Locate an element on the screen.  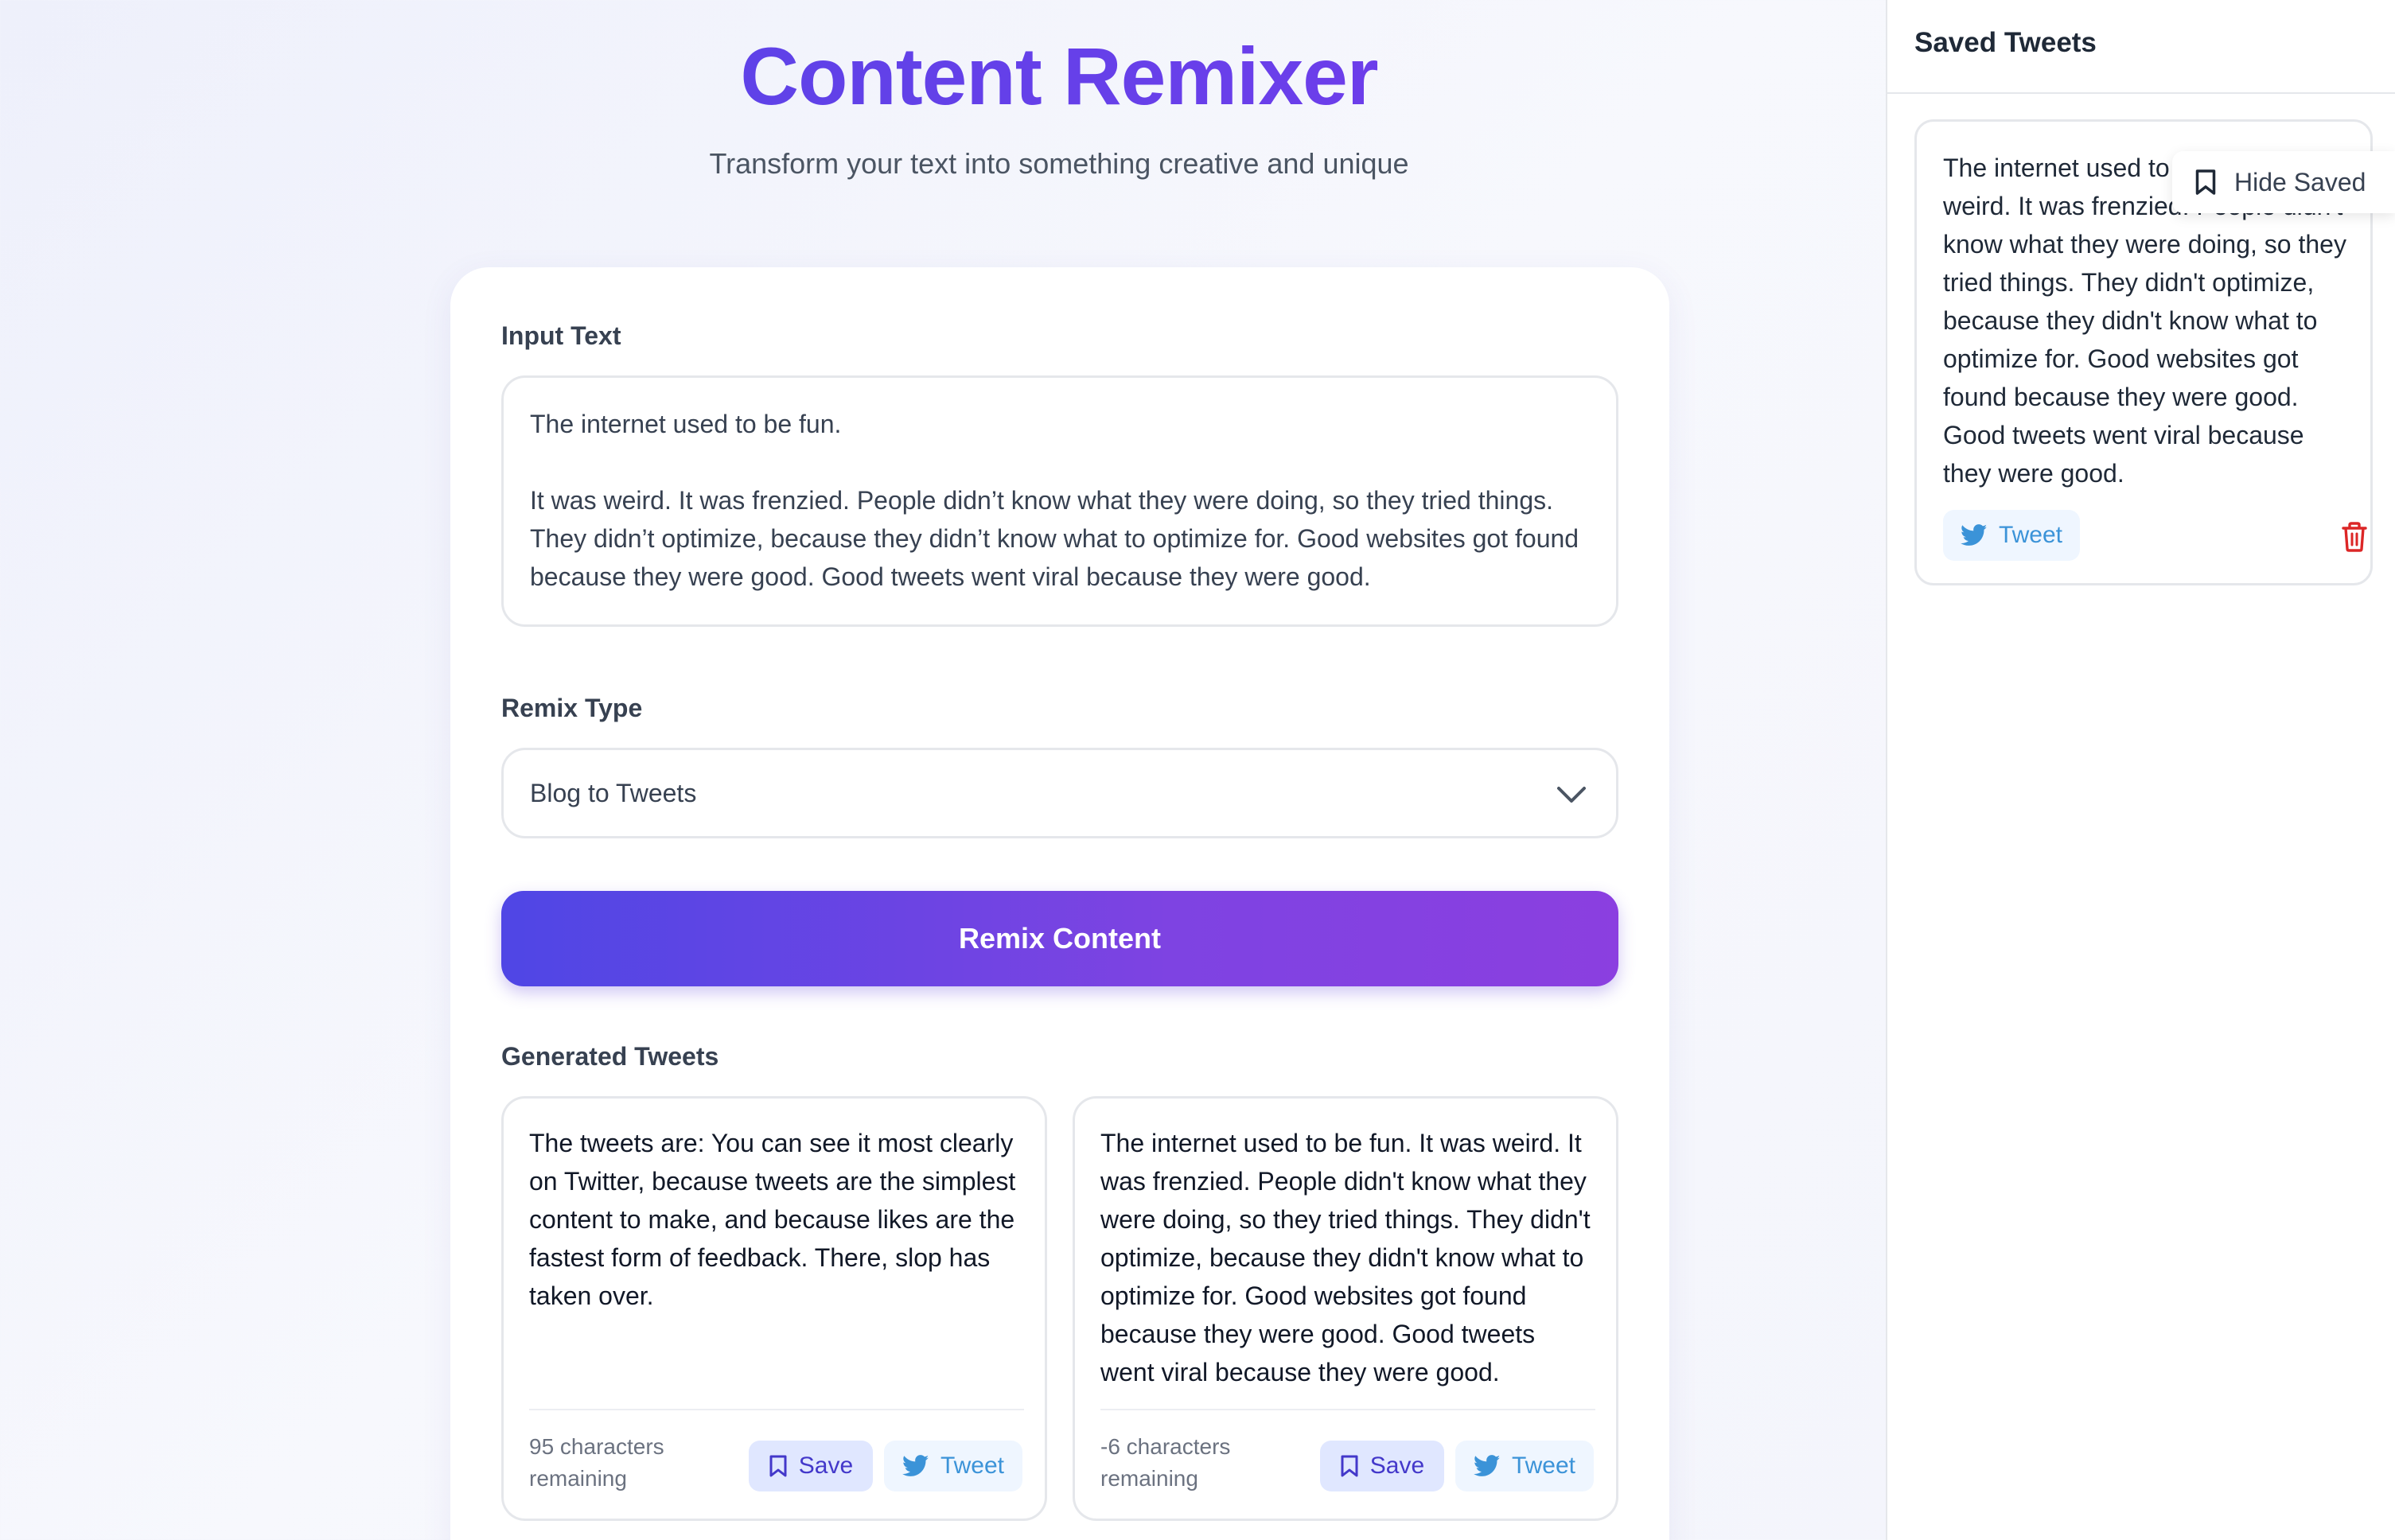
input-text-label: Input Text is located at coordinates (561, 335).